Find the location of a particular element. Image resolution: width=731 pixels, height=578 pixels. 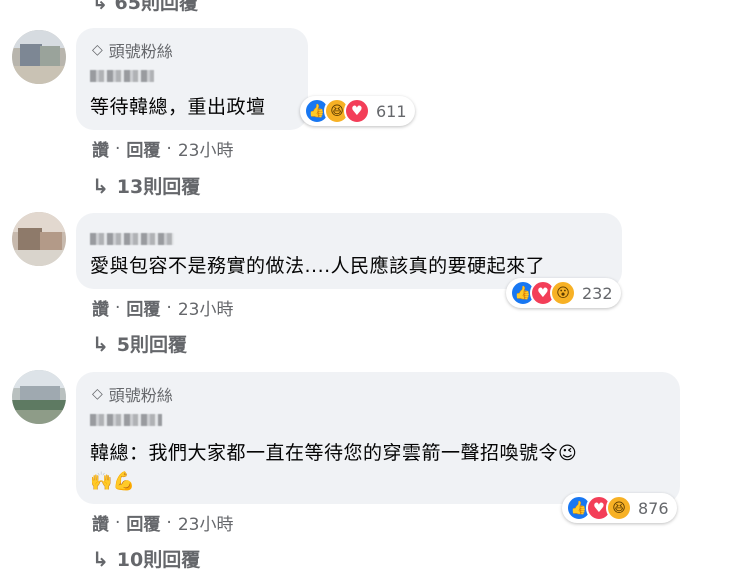

reactions-summary: 👍 ♥ 😮 232 is located at coordinates (563, 293).